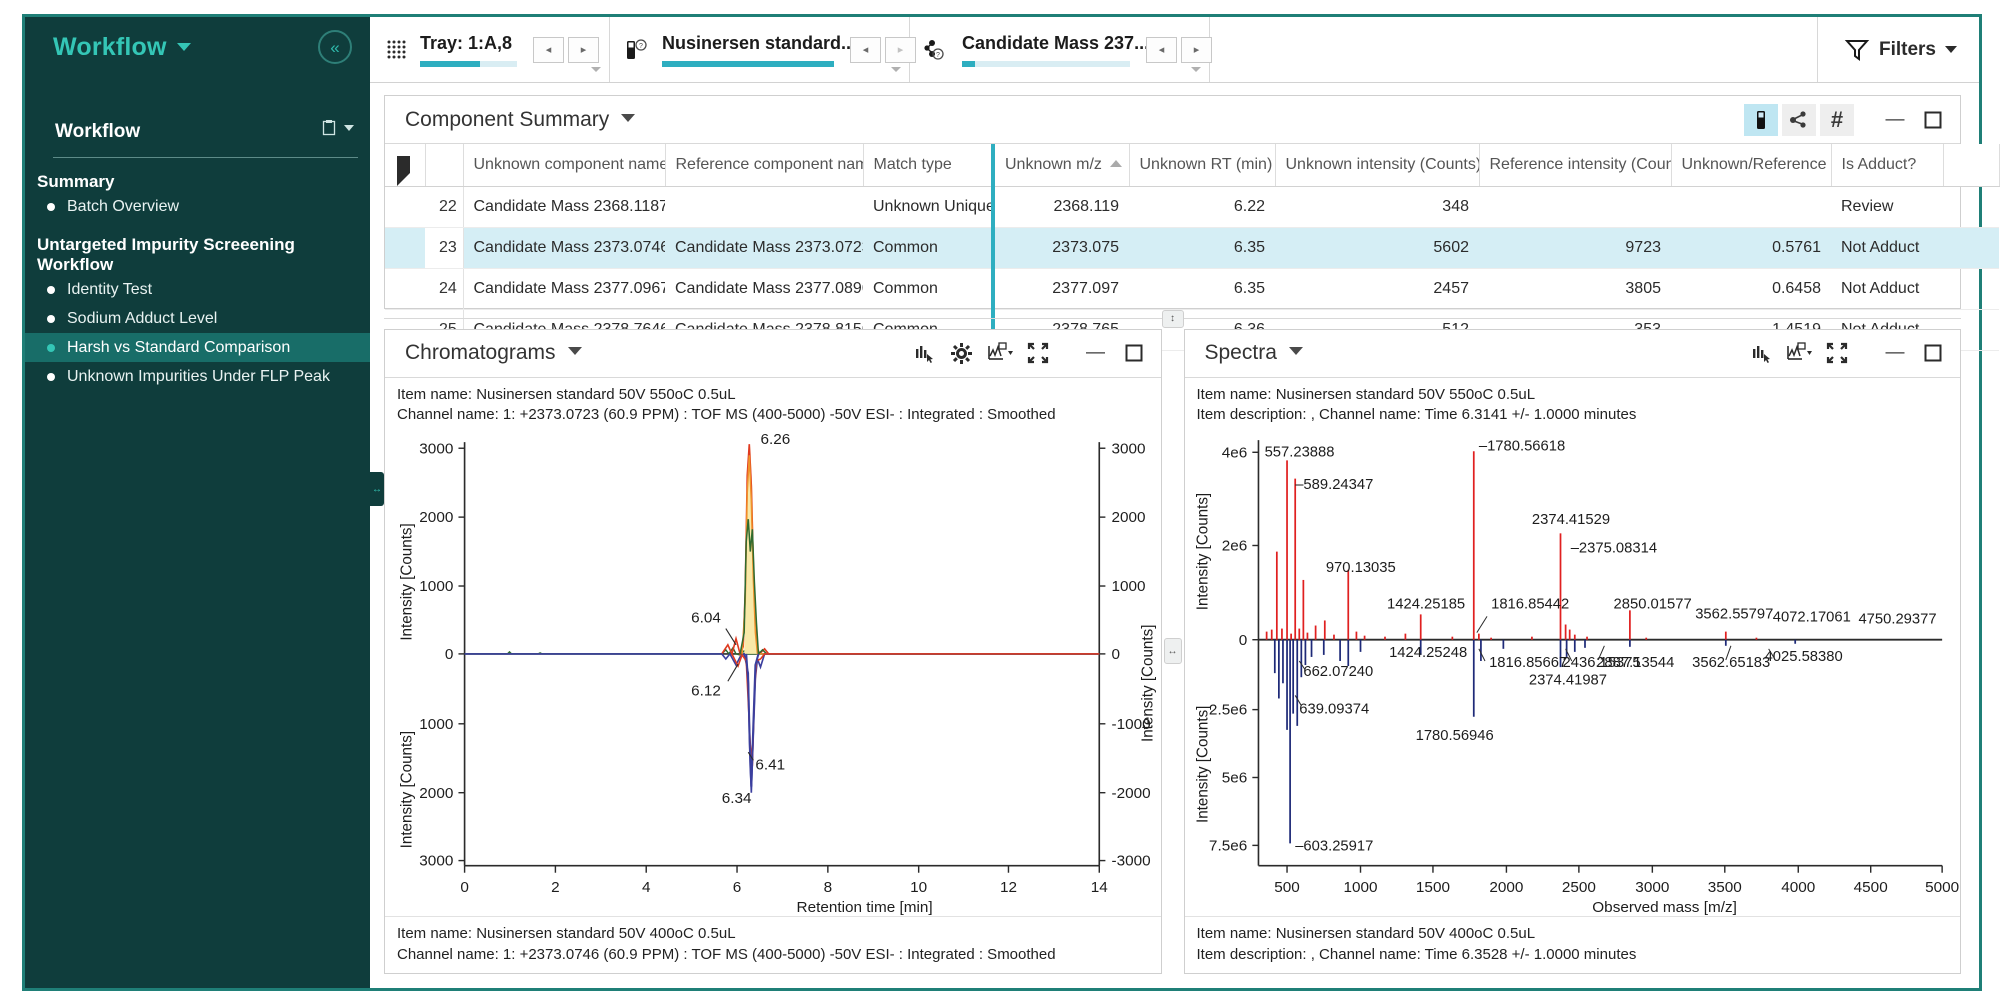 This screenshot has height=1005, width=2000. I want to click on sort-ascending-icon, so click(1115, 163).